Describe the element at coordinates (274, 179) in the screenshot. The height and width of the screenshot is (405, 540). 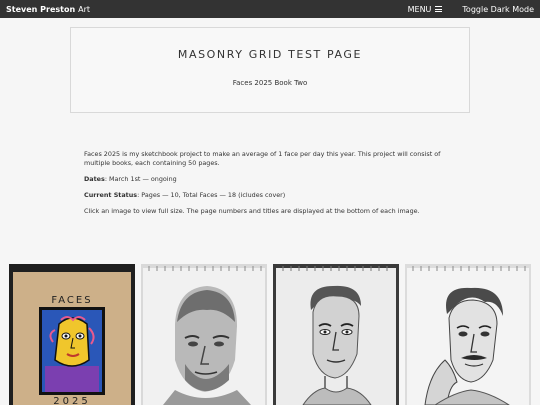
I see `dates-line: Dates: March 1st — ongoing` at that location.